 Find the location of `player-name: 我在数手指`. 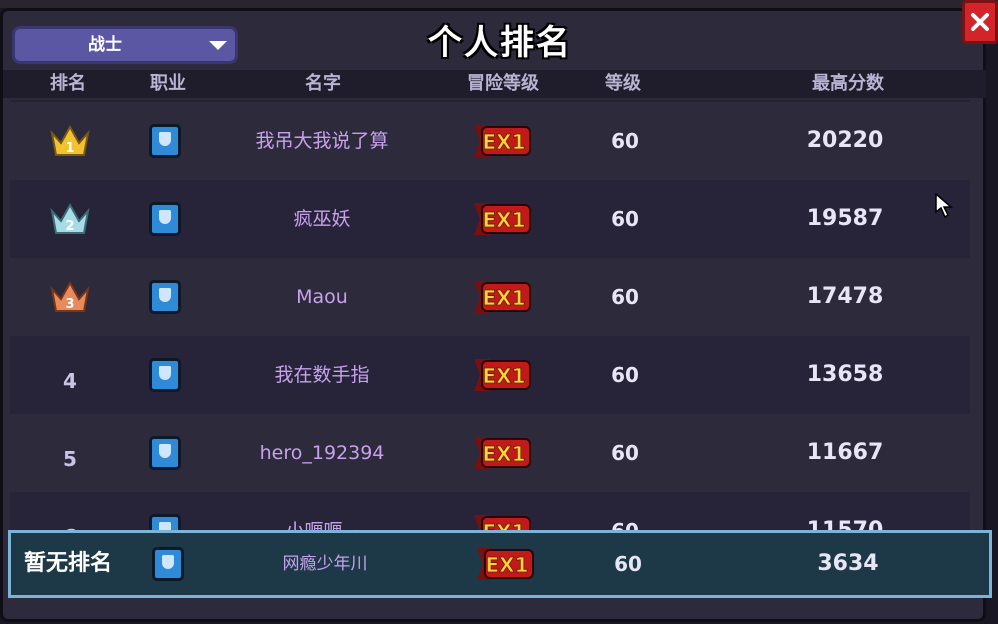

player-name: 我在数手指 is located at coordinates (322, 375).